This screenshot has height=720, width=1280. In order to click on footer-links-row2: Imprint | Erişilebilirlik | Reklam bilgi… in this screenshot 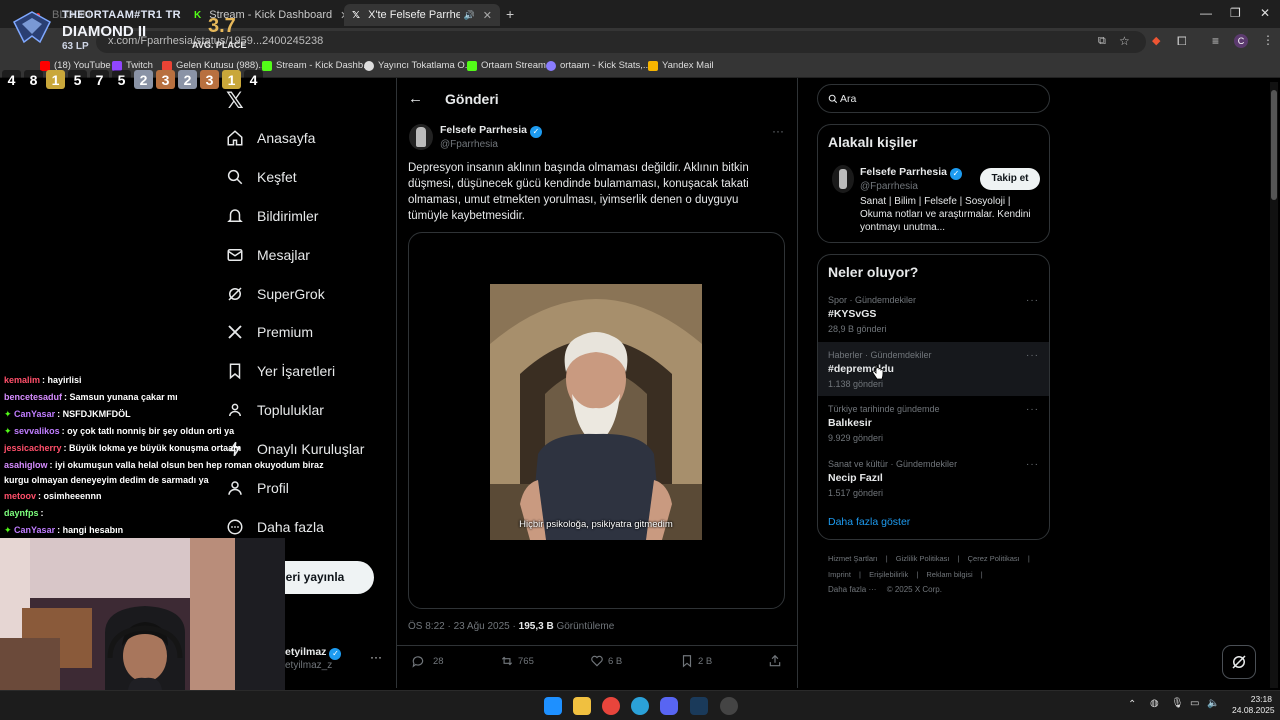, I will do `click(905, 574)`.